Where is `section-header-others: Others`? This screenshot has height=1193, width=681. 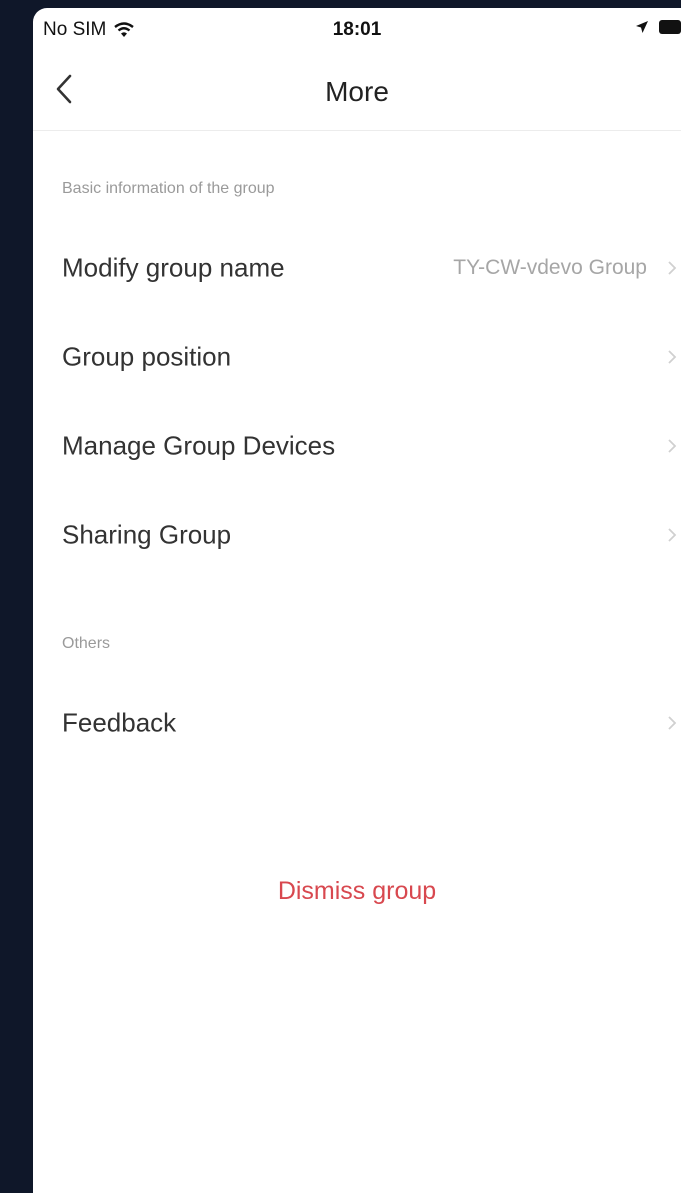
section-header-others: Others is located at coordinates (86, 643).